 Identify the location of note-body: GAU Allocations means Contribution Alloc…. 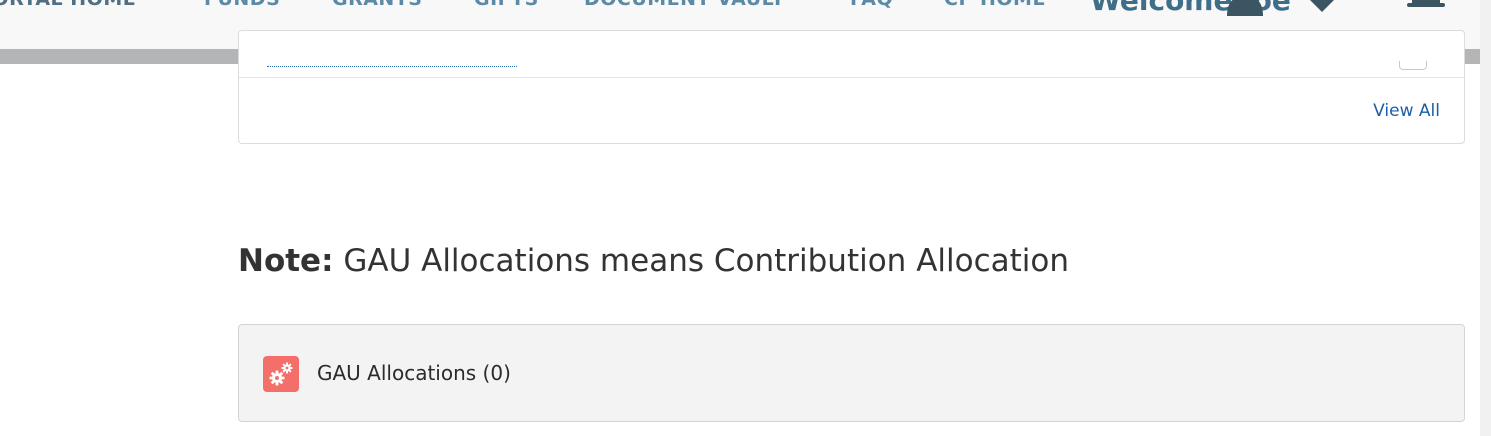
(701, 261).